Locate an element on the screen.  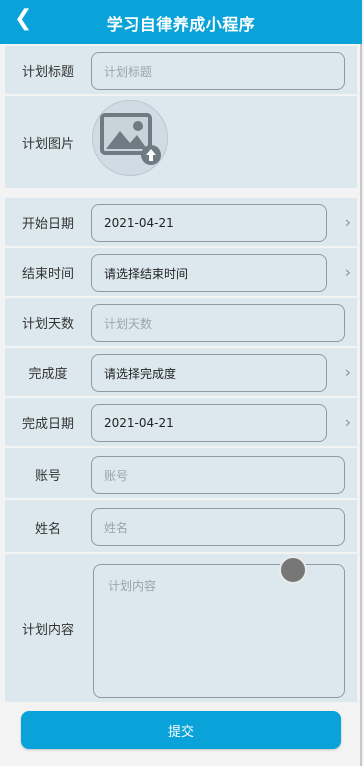
image-upload-icon is located at coordinates (130, 139).